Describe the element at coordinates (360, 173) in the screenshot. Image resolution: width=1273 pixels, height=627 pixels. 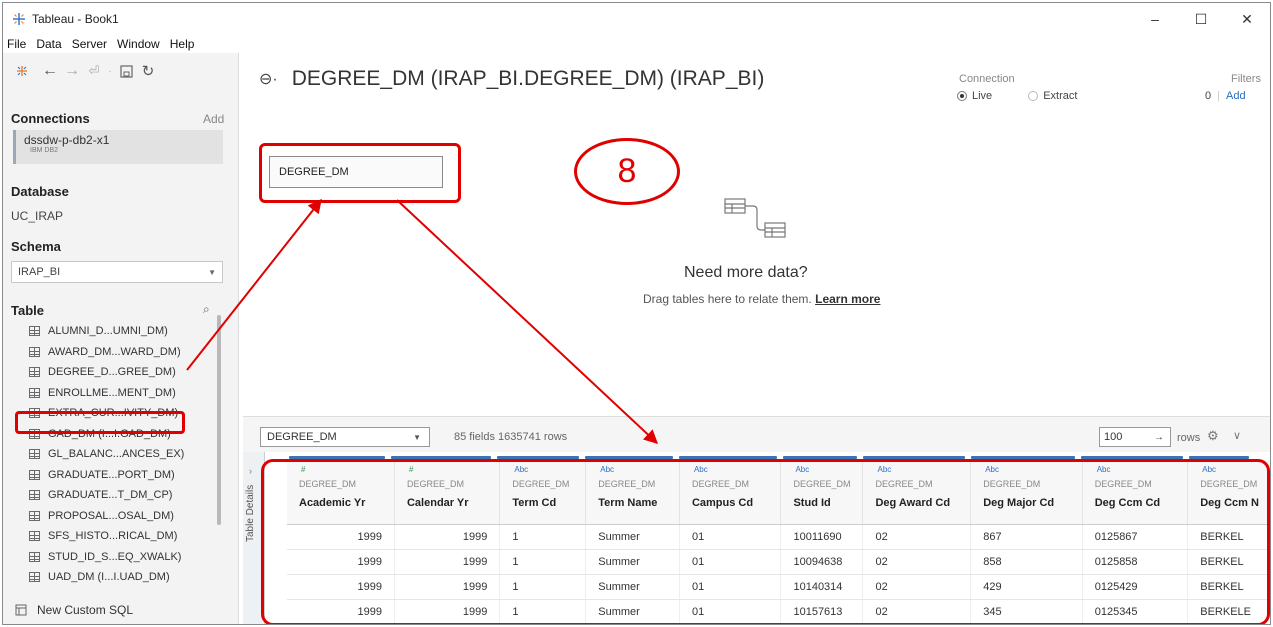
I see `highlight-box-canvas` at that location.